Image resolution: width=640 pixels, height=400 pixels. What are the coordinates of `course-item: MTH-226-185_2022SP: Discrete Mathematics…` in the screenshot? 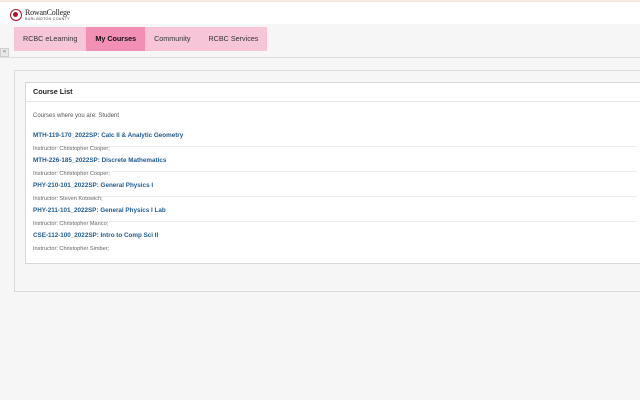 It's located at (335, 162).